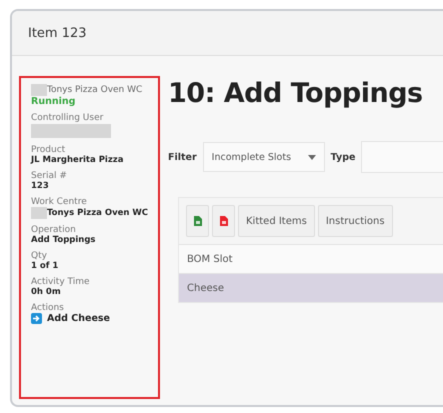  I want to click on field-value: 1 of 1, so click(44, 266).